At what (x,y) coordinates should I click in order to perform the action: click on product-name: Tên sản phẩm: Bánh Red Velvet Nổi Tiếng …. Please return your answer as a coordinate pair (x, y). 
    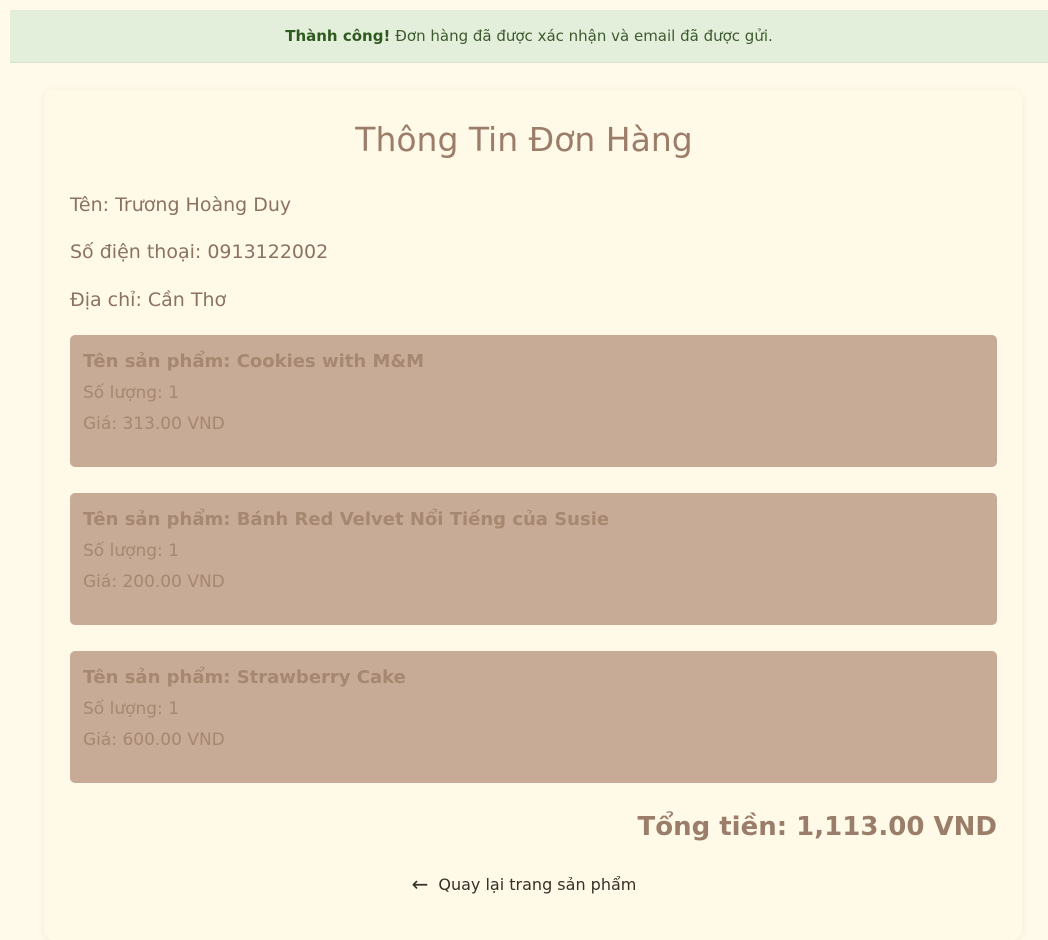
    Looking at the image, I should click on (346, 519).